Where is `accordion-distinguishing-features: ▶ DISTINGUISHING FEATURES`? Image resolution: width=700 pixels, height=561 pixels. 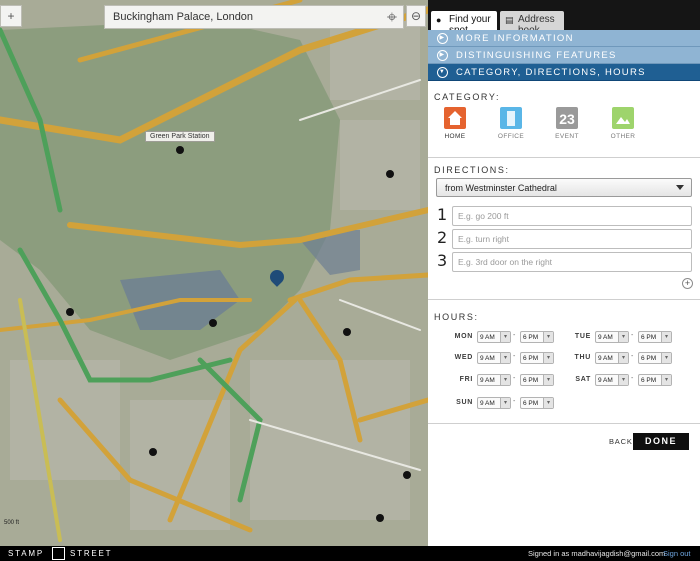 accordion-distinguishing-features: ▶ DISTINGUISHING FEATURES is located at coordinates (564, 55).